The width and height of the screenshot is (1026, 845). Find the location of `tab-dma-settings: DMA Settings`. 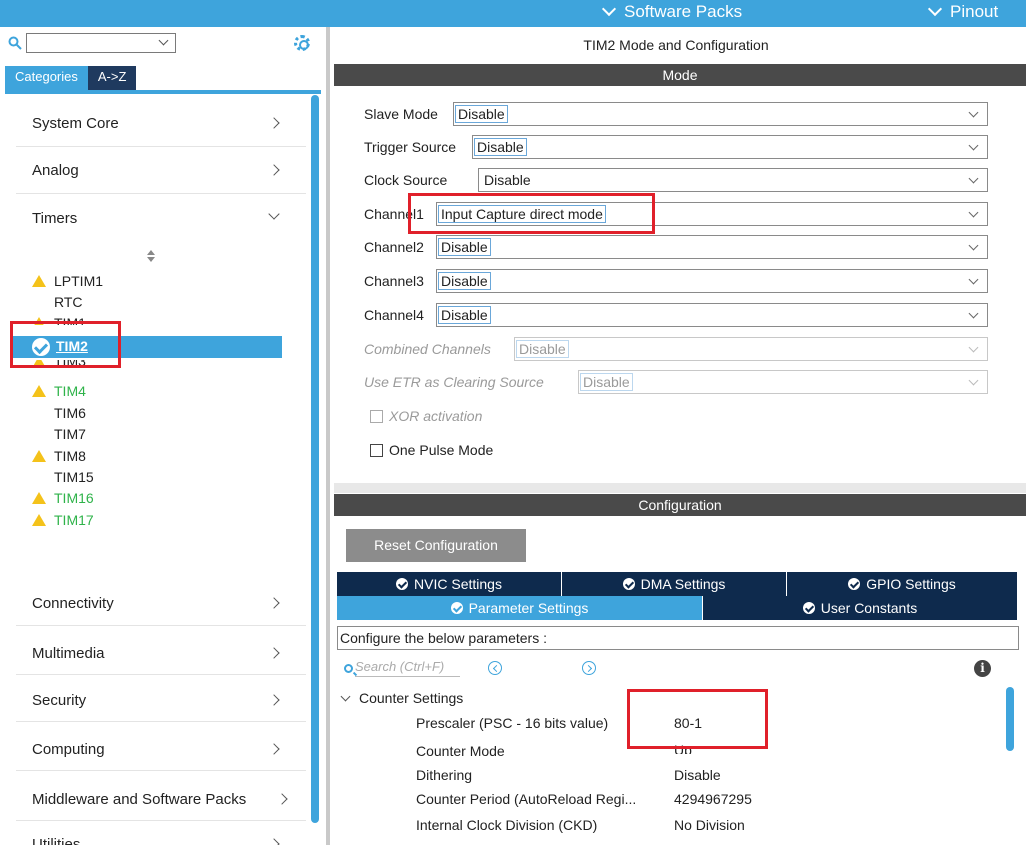

tab-dma-settings: DMA Settings is located at coordinates (674, 584).